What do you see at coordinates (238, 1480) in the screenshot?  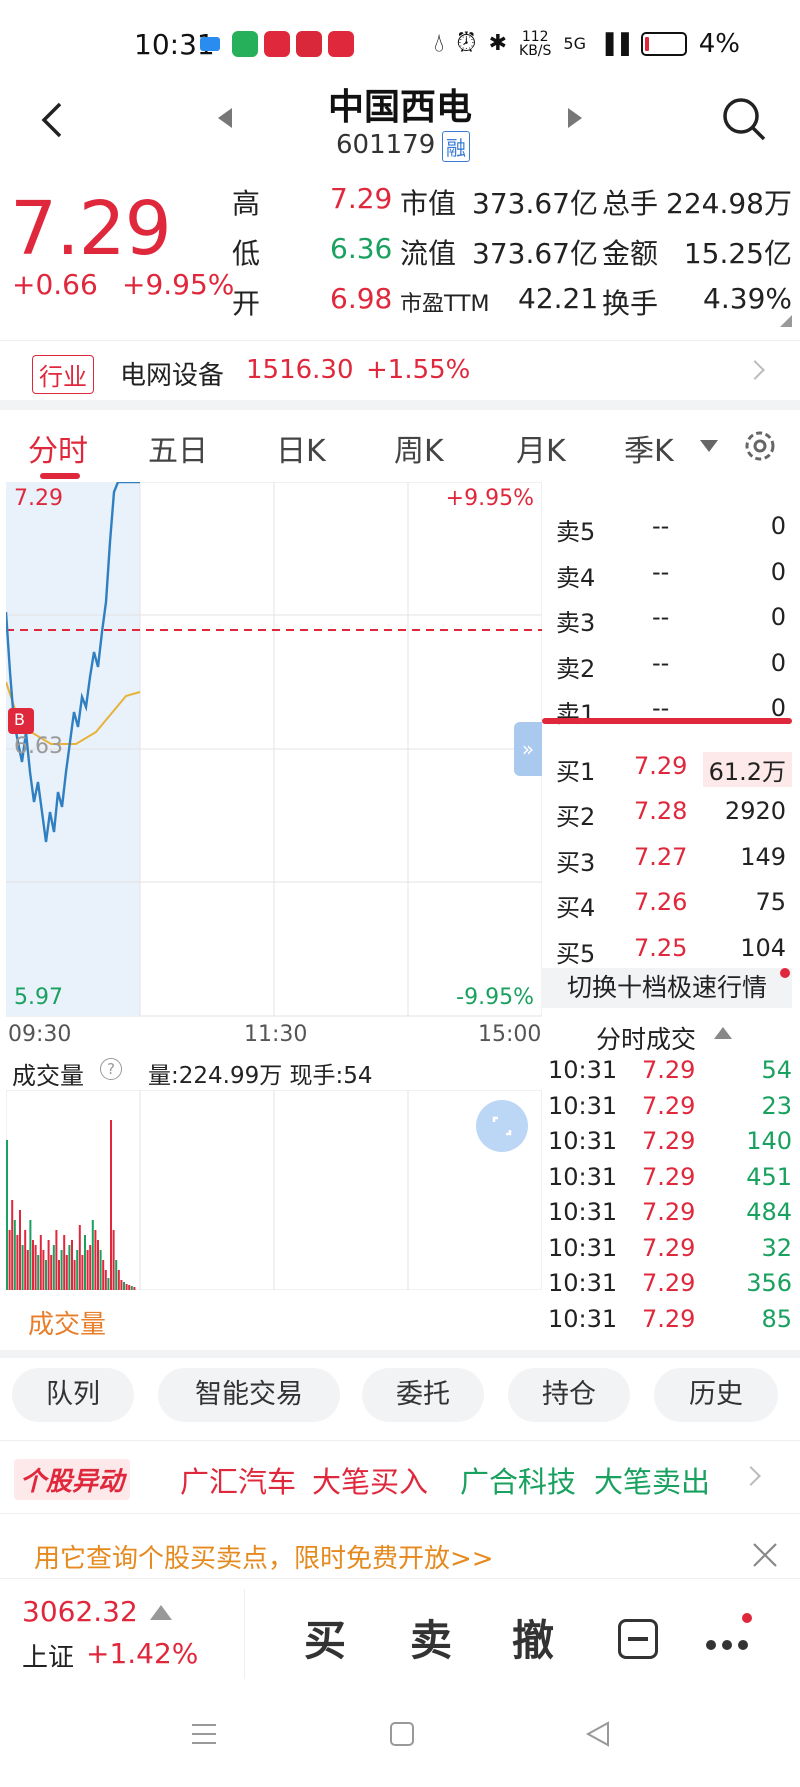 I see `ticker-item: 广汇汽车` at bounding box center [238, 1480].